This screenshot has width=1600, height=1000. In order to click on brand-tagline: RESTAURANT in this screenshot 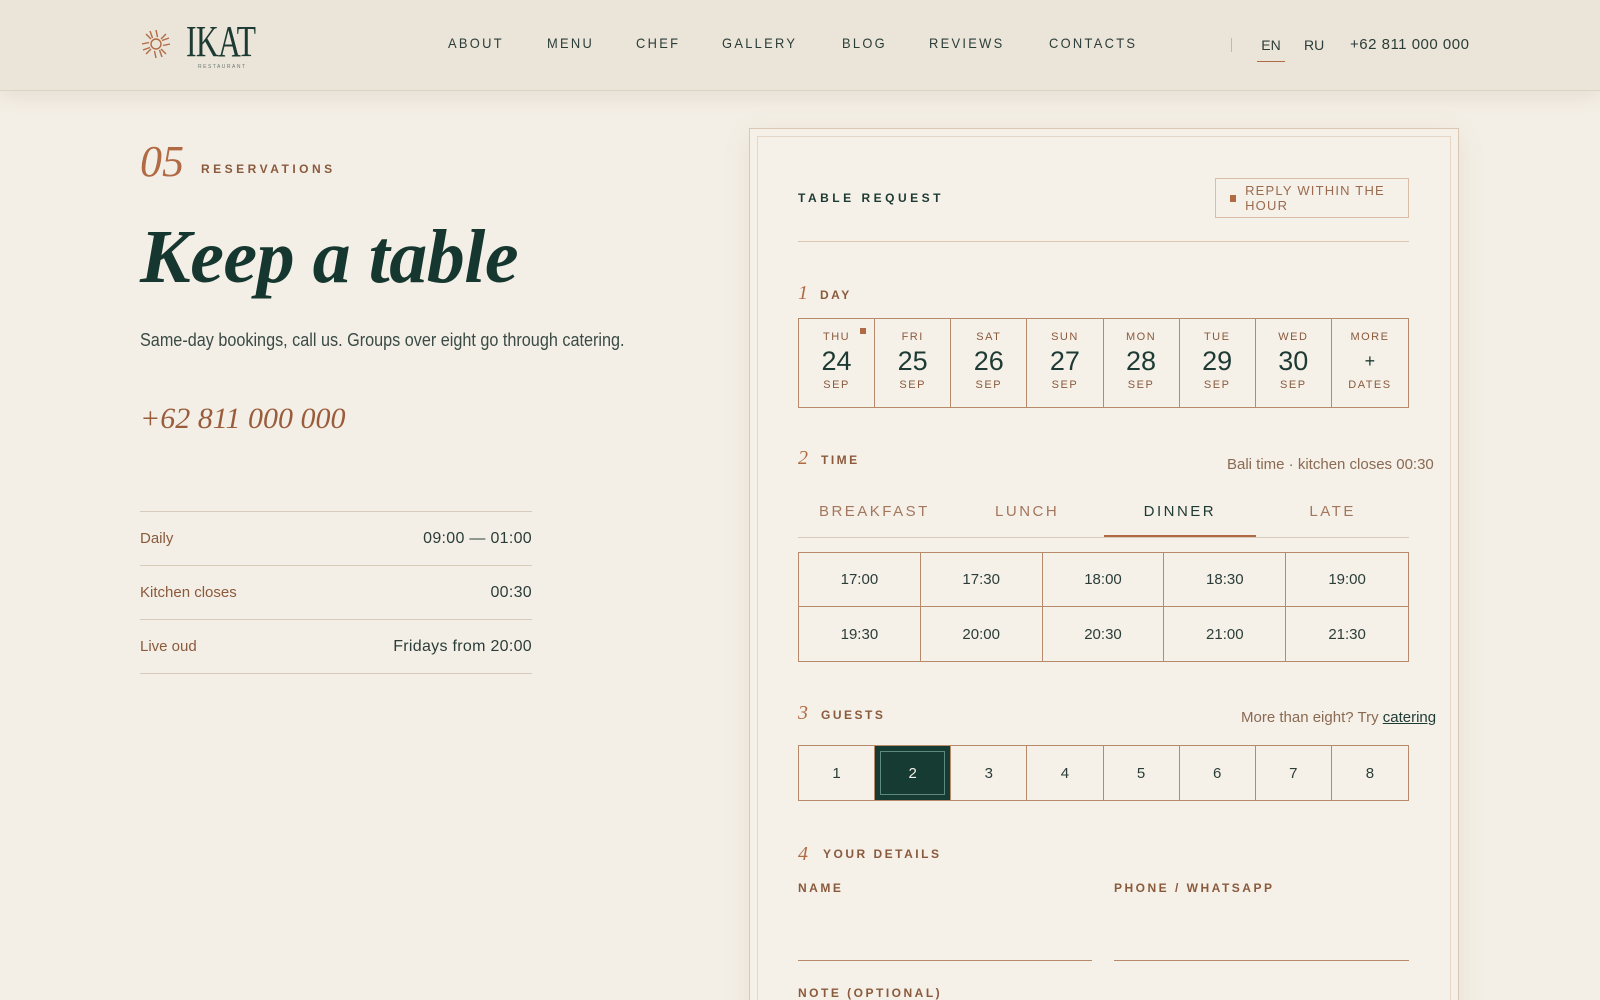, I will do `click(222, 67)`.